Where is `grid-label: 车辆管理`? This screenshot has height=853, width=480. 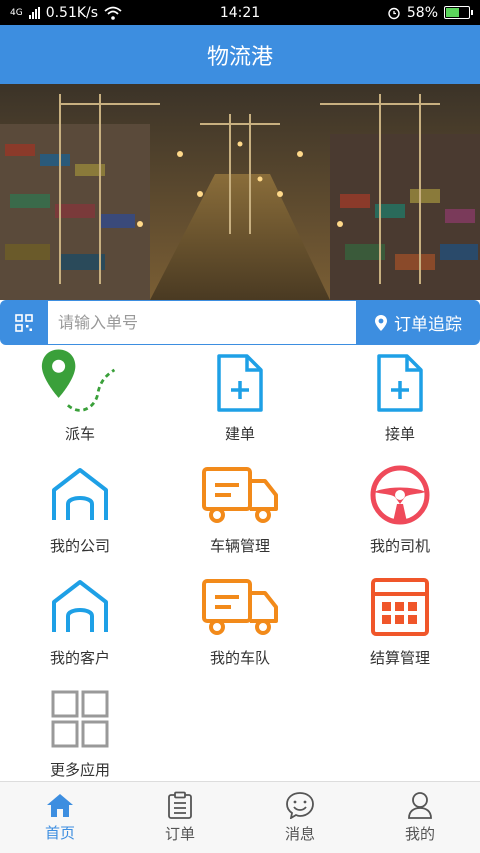
grid-label: 车辆管理 is located at coordinates (239, 546).